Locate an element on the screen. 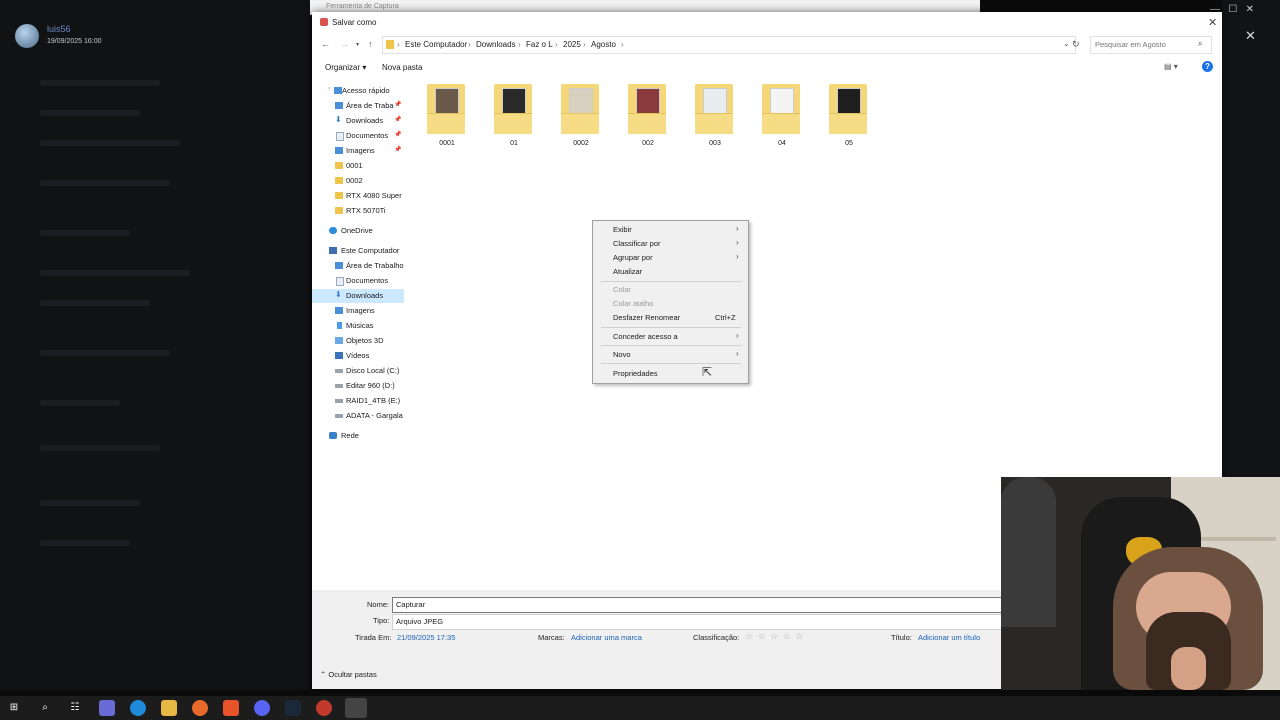 This screenshot has height=720, width=1280. nav-label: Objetos 3D is located at coordinates (365, 340).